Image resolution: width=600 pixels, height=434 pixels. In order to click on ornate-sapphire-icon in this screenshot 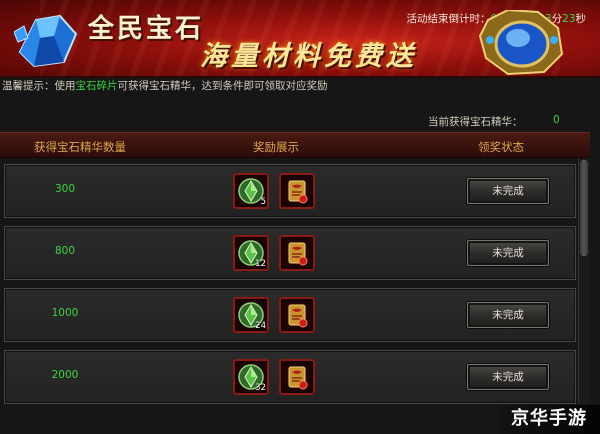, I will do `click(521, 43)`.